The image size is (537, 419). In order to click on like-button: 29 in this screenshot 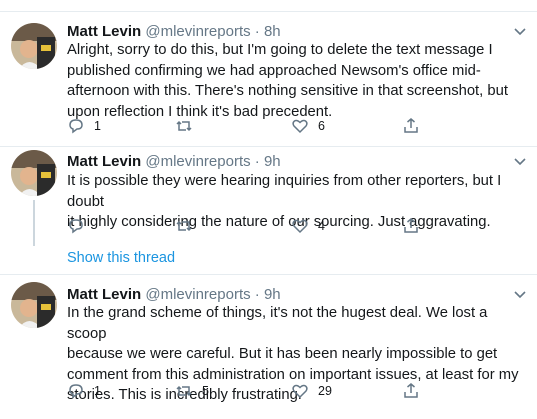, I will do `click(311, 391)`.